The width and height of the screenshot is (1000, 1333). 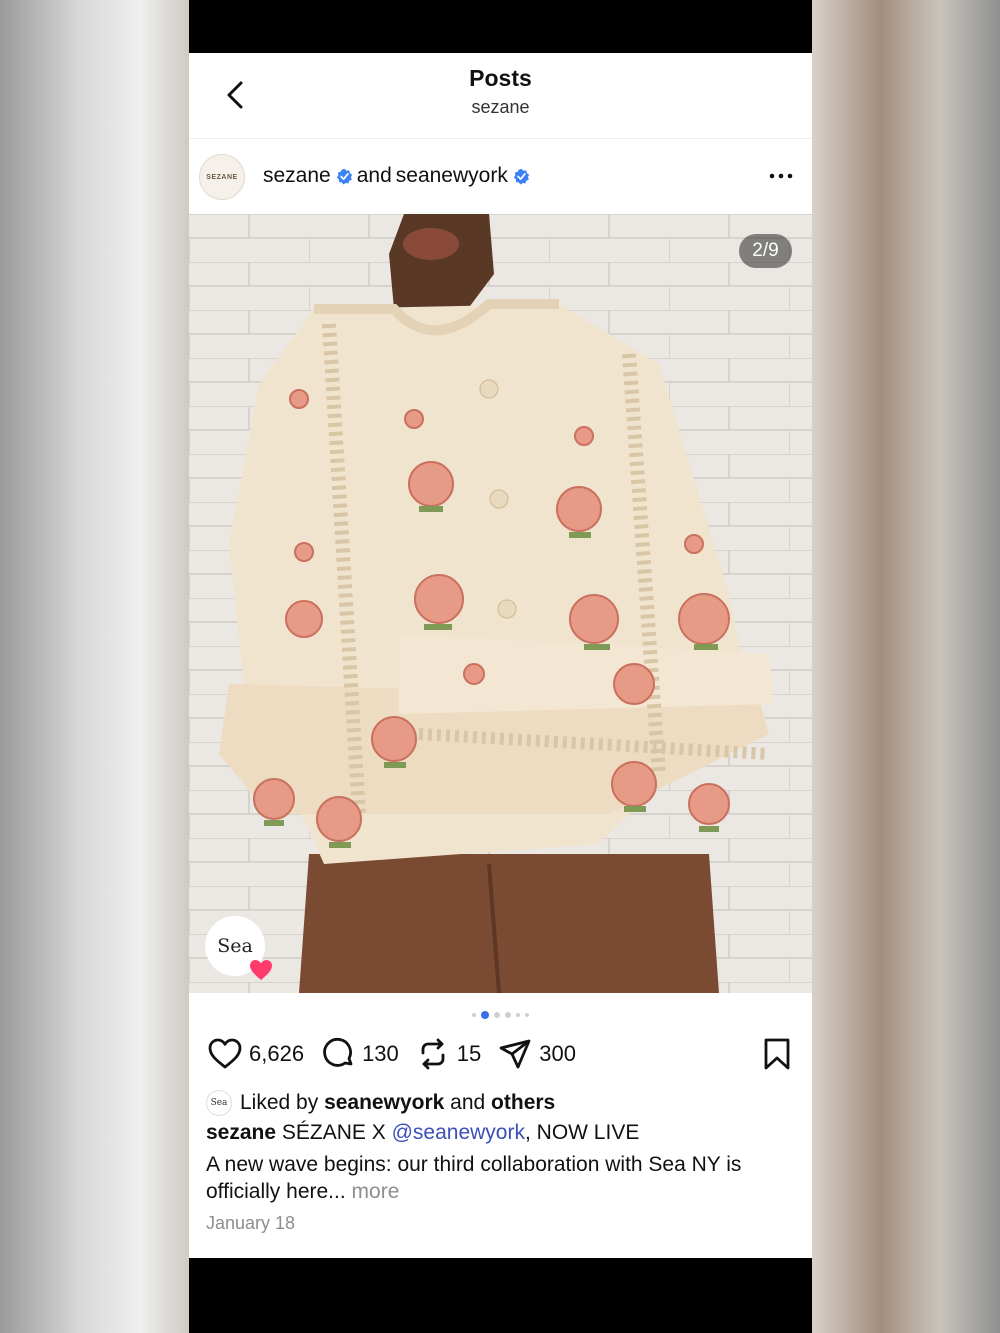 What do you see at coordinates (458, 1132) in the screenshot?
I see `caption-mention: @seanewyork` at bounding box center [458, 1132].